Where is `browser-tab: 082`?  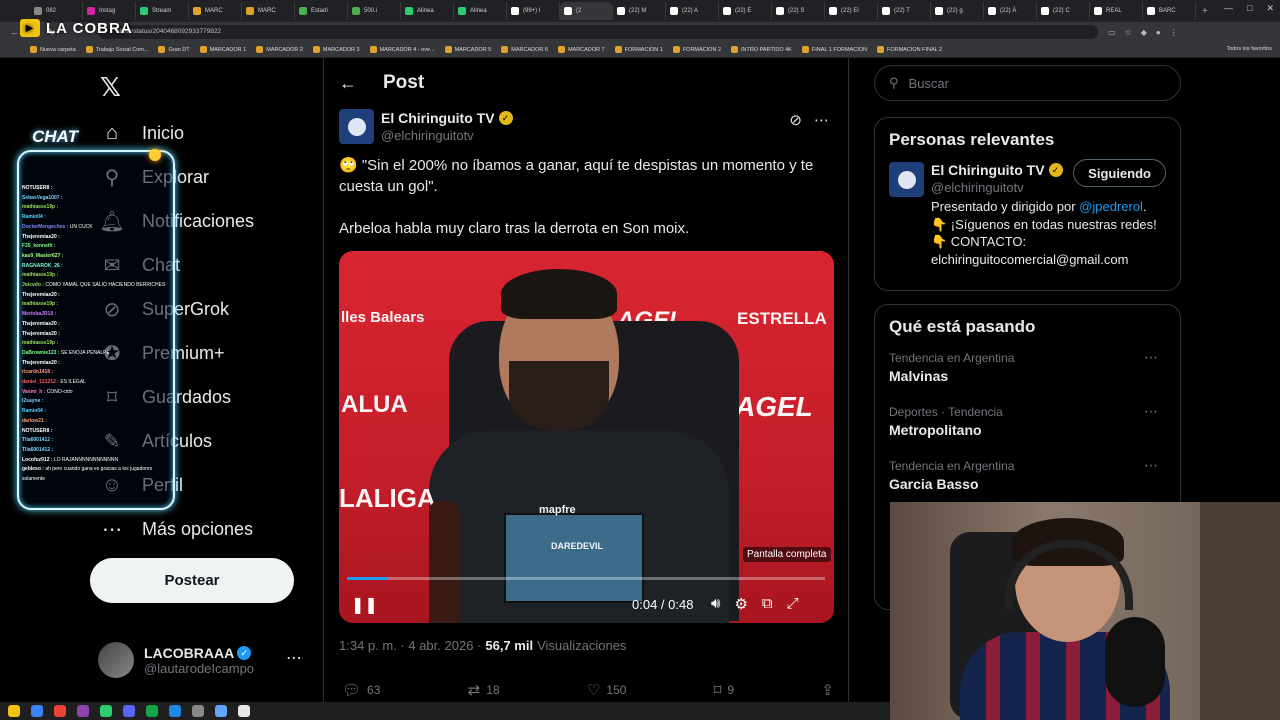
browser-tab: 082 is located at coordinates (56, 11).